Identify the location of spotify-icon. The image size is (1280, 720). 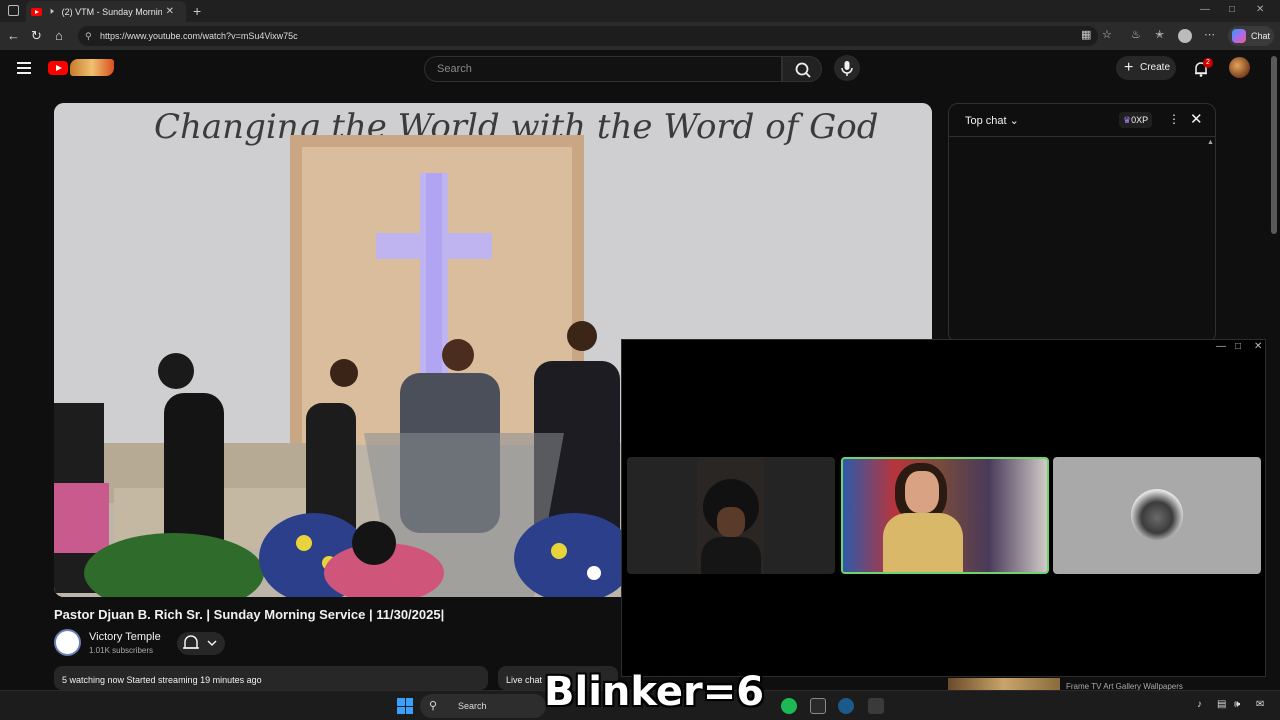
(789, 706).